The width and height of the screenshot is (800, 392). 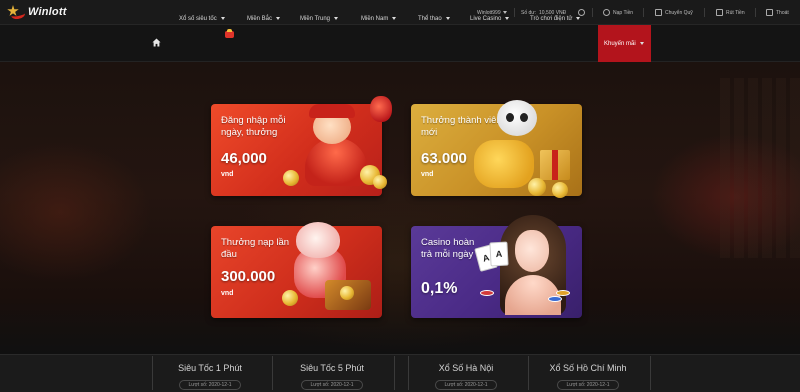 I want to click on hot-badge-icon, so click(x=229, y=33).